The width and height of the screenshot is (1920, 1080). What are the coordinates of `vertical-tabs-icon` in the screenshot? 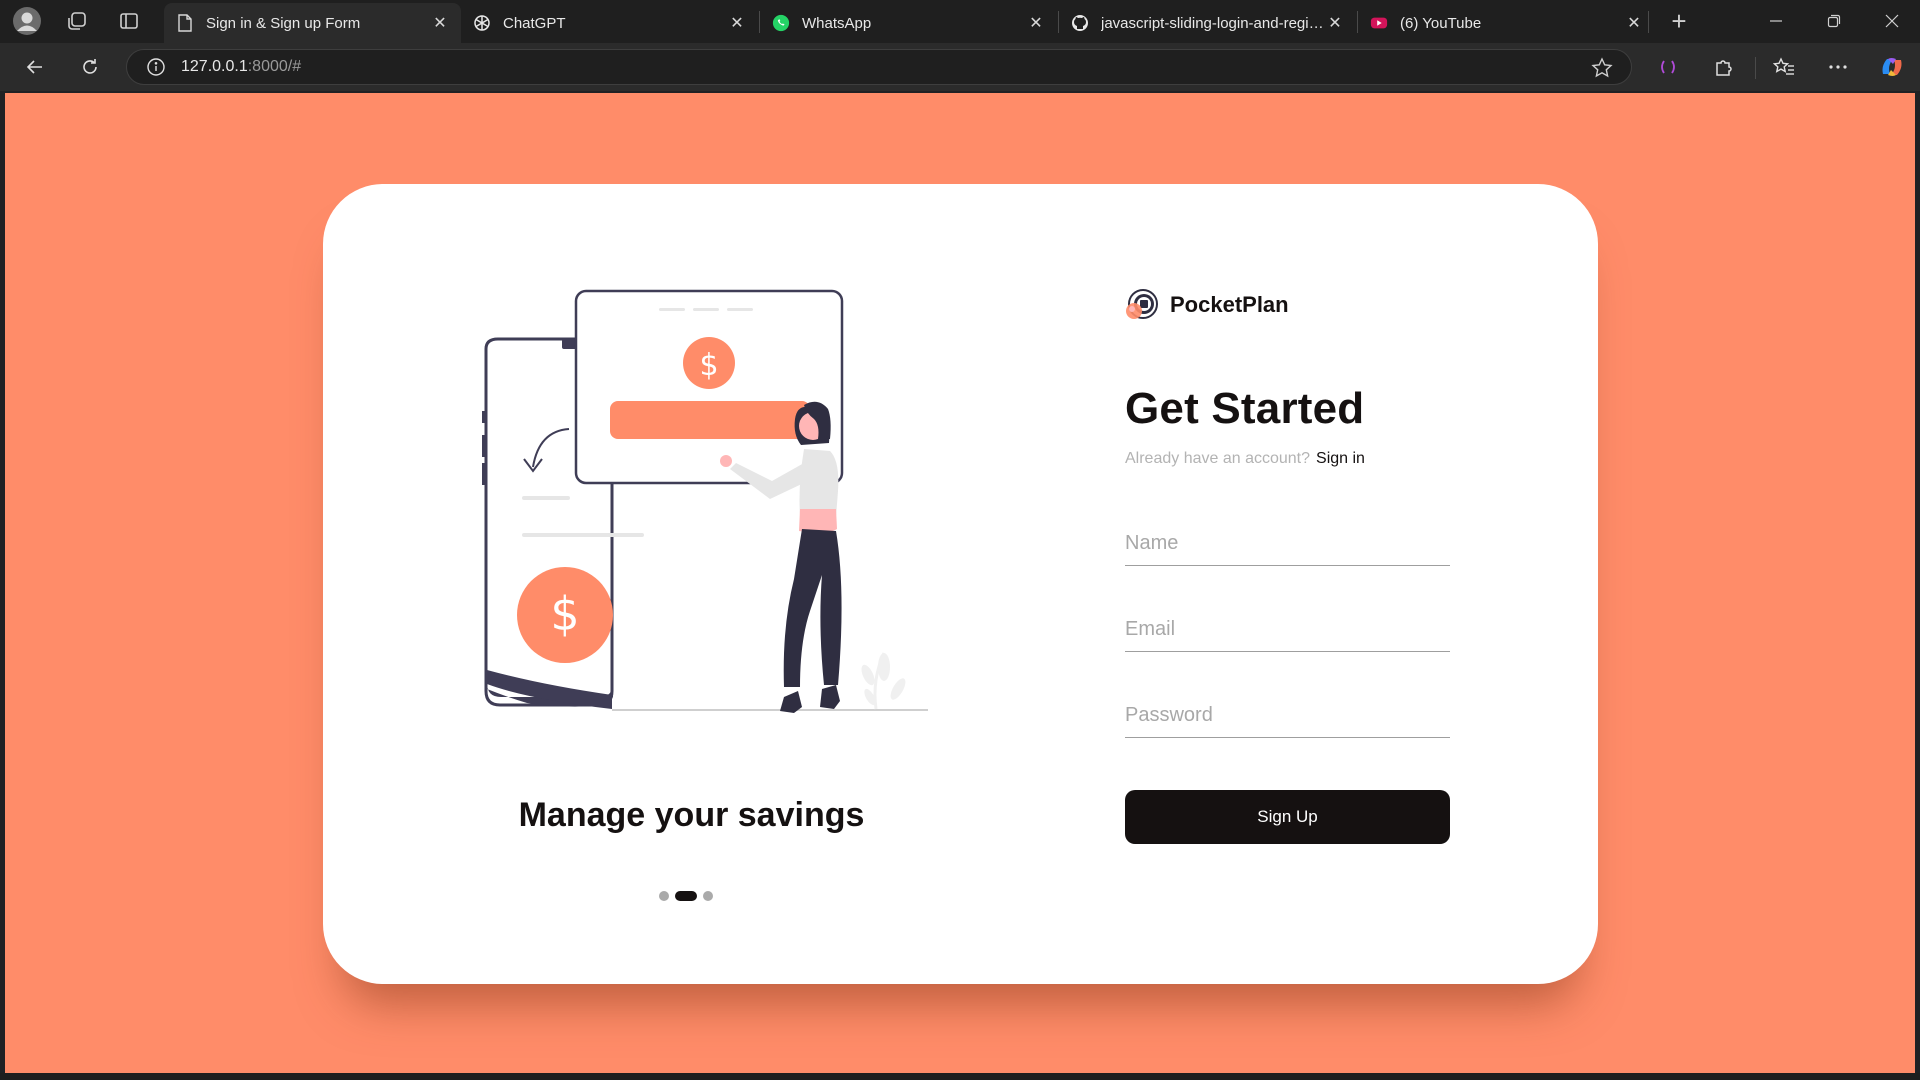 It's located at (129, 21).